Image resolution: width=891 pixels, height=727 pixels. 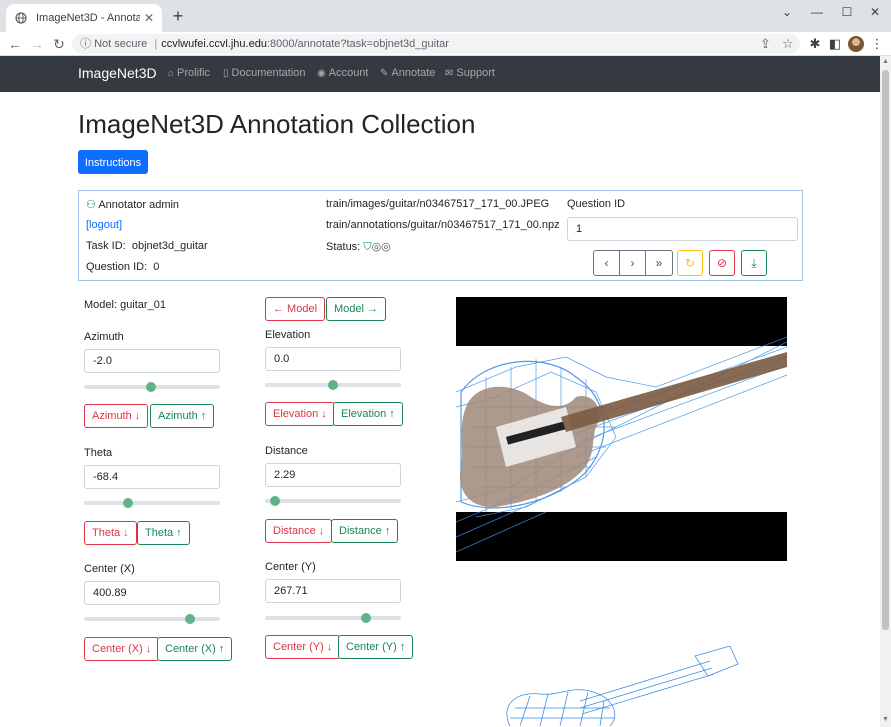 I want to click on share-icon: ⇪, so click(x=765, y=44).